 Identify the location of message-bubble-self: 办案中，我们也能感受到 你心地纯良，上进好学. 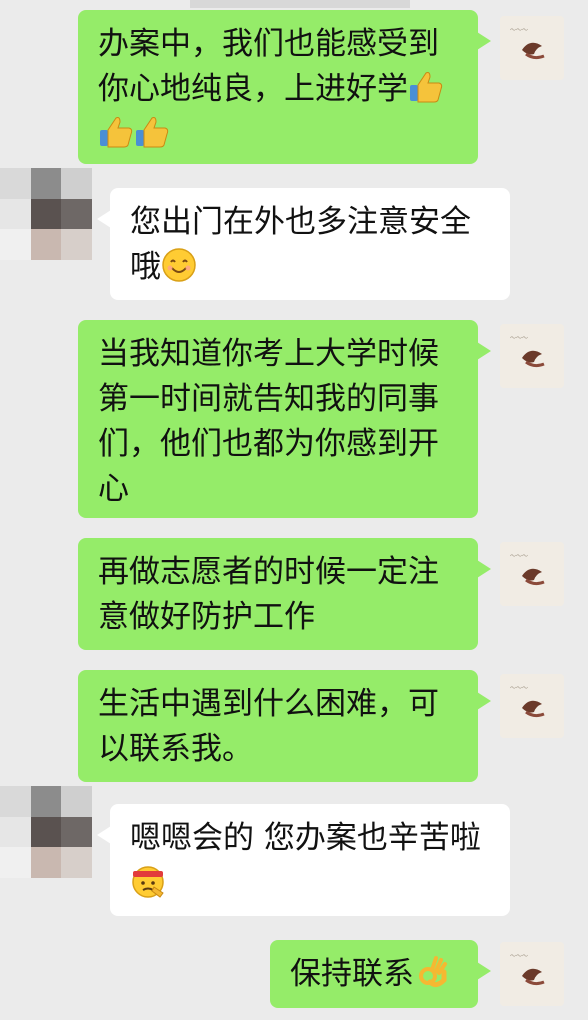
(284, 87).